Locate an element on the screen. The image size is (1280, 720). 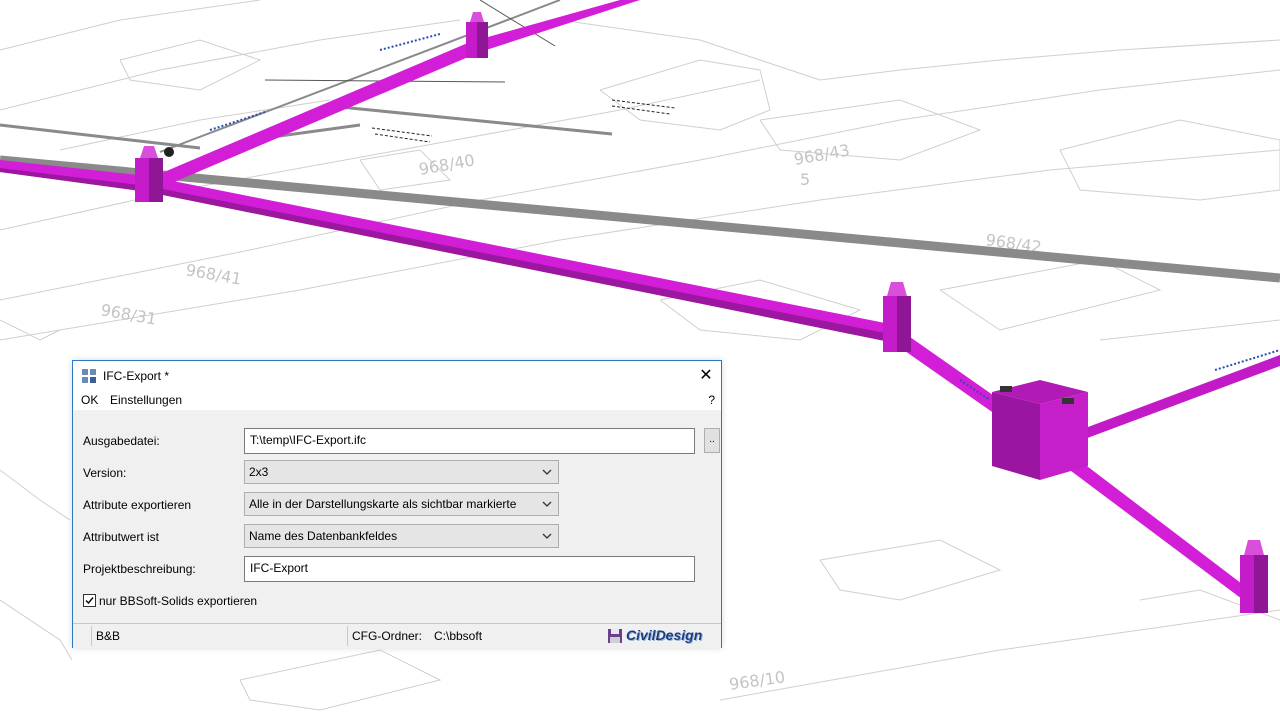
shaft-structure is located at coordinates (1040, 430).